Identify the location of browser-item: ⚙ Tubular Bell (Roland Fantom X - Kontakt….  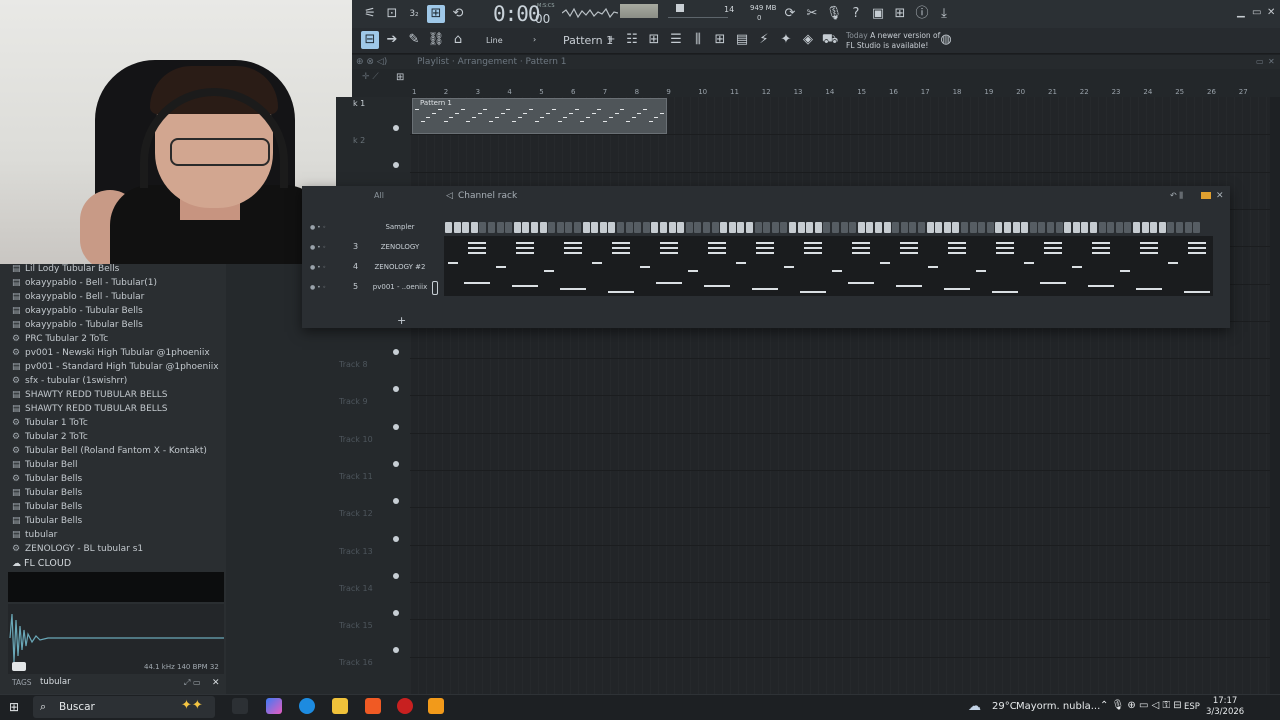
(109, 453).